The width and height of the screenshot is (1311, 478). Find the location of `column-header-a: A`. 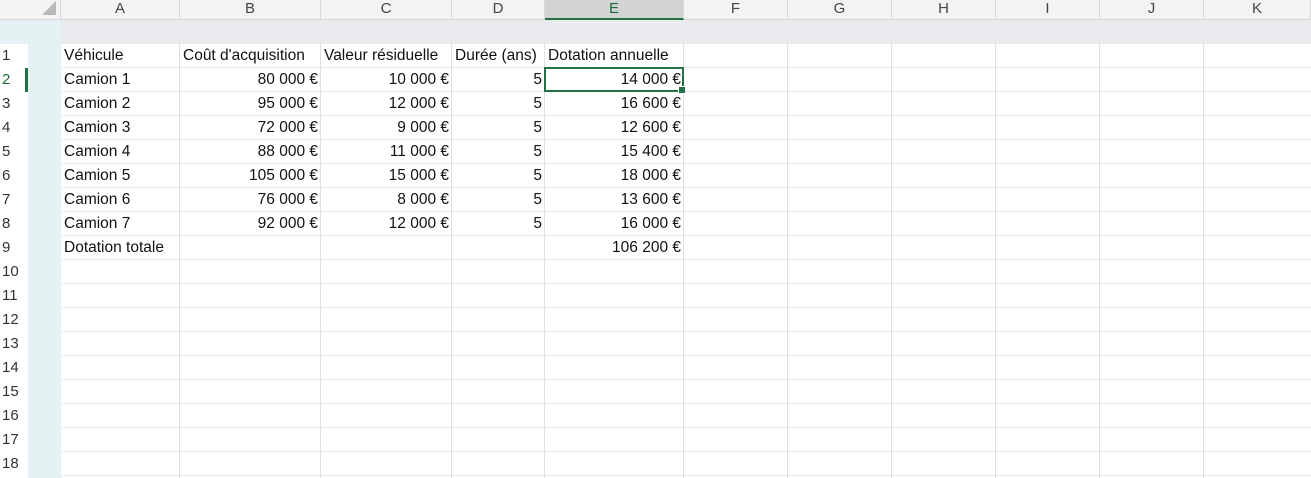

column-header-a: A is located at coordinates (120, 10).